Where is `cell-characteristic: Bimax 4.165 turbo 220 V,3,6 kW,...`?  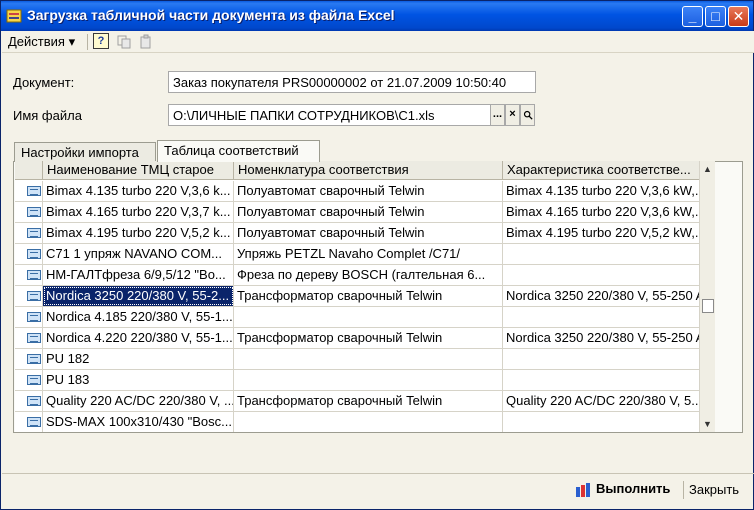 cell-characteristic: Bimax 4.165 turbo 220 V,3,6 kW,... is located at coordinates (609, 212).